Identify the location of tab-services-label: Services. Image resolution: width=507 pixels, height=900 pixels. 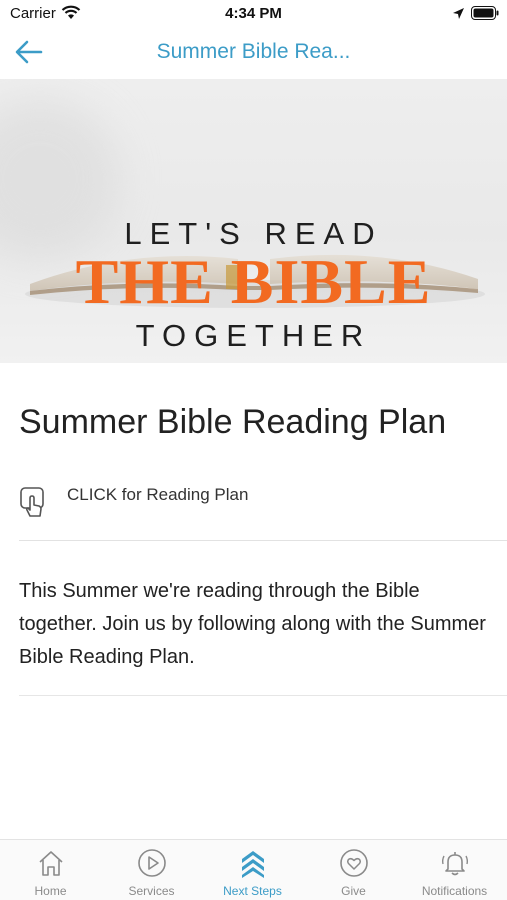
(151, 891).